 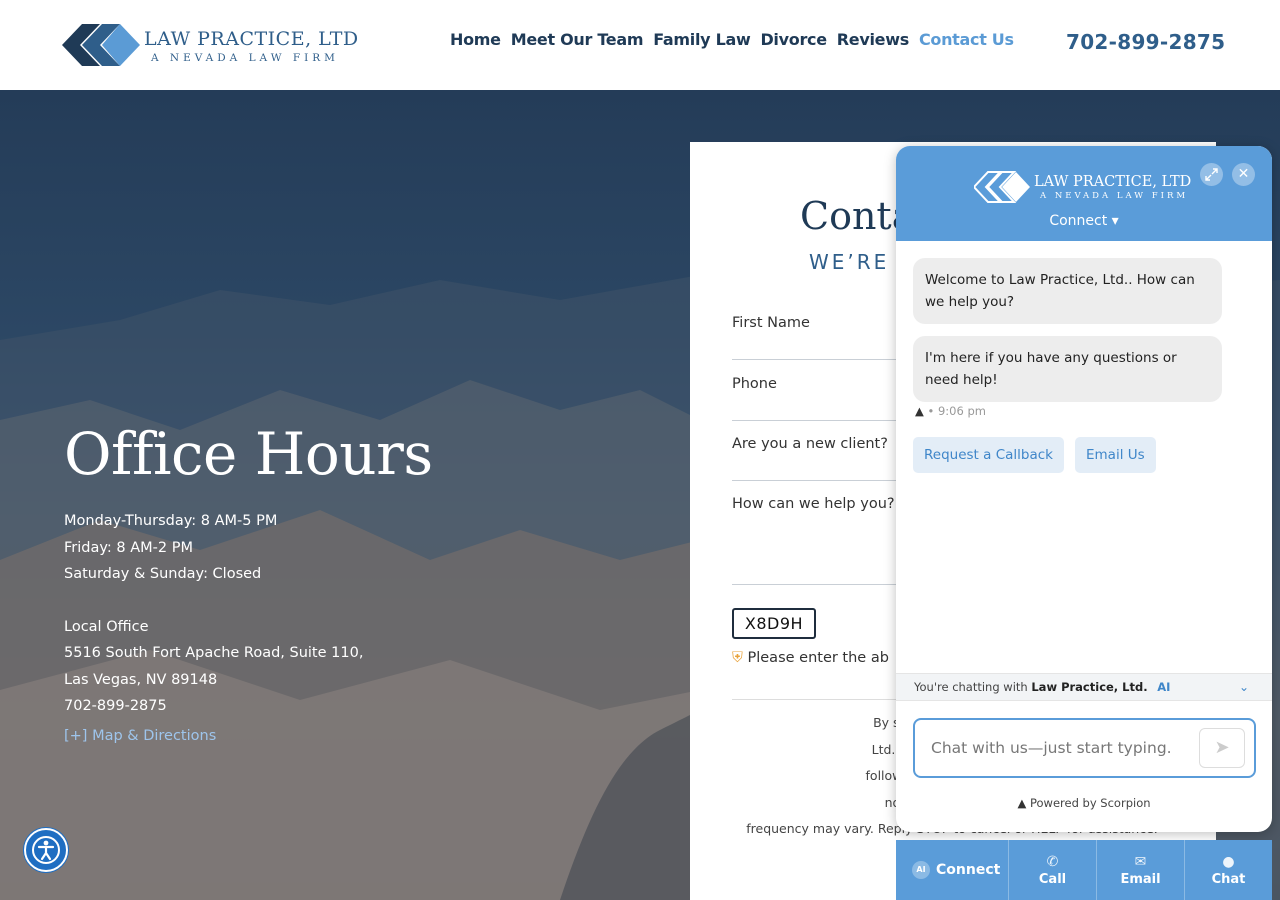 What do you see at coordinates (961, 411) in the screenshot?
I see `message-timestamp: 9:06 pm` at bounding box center [961, 411].